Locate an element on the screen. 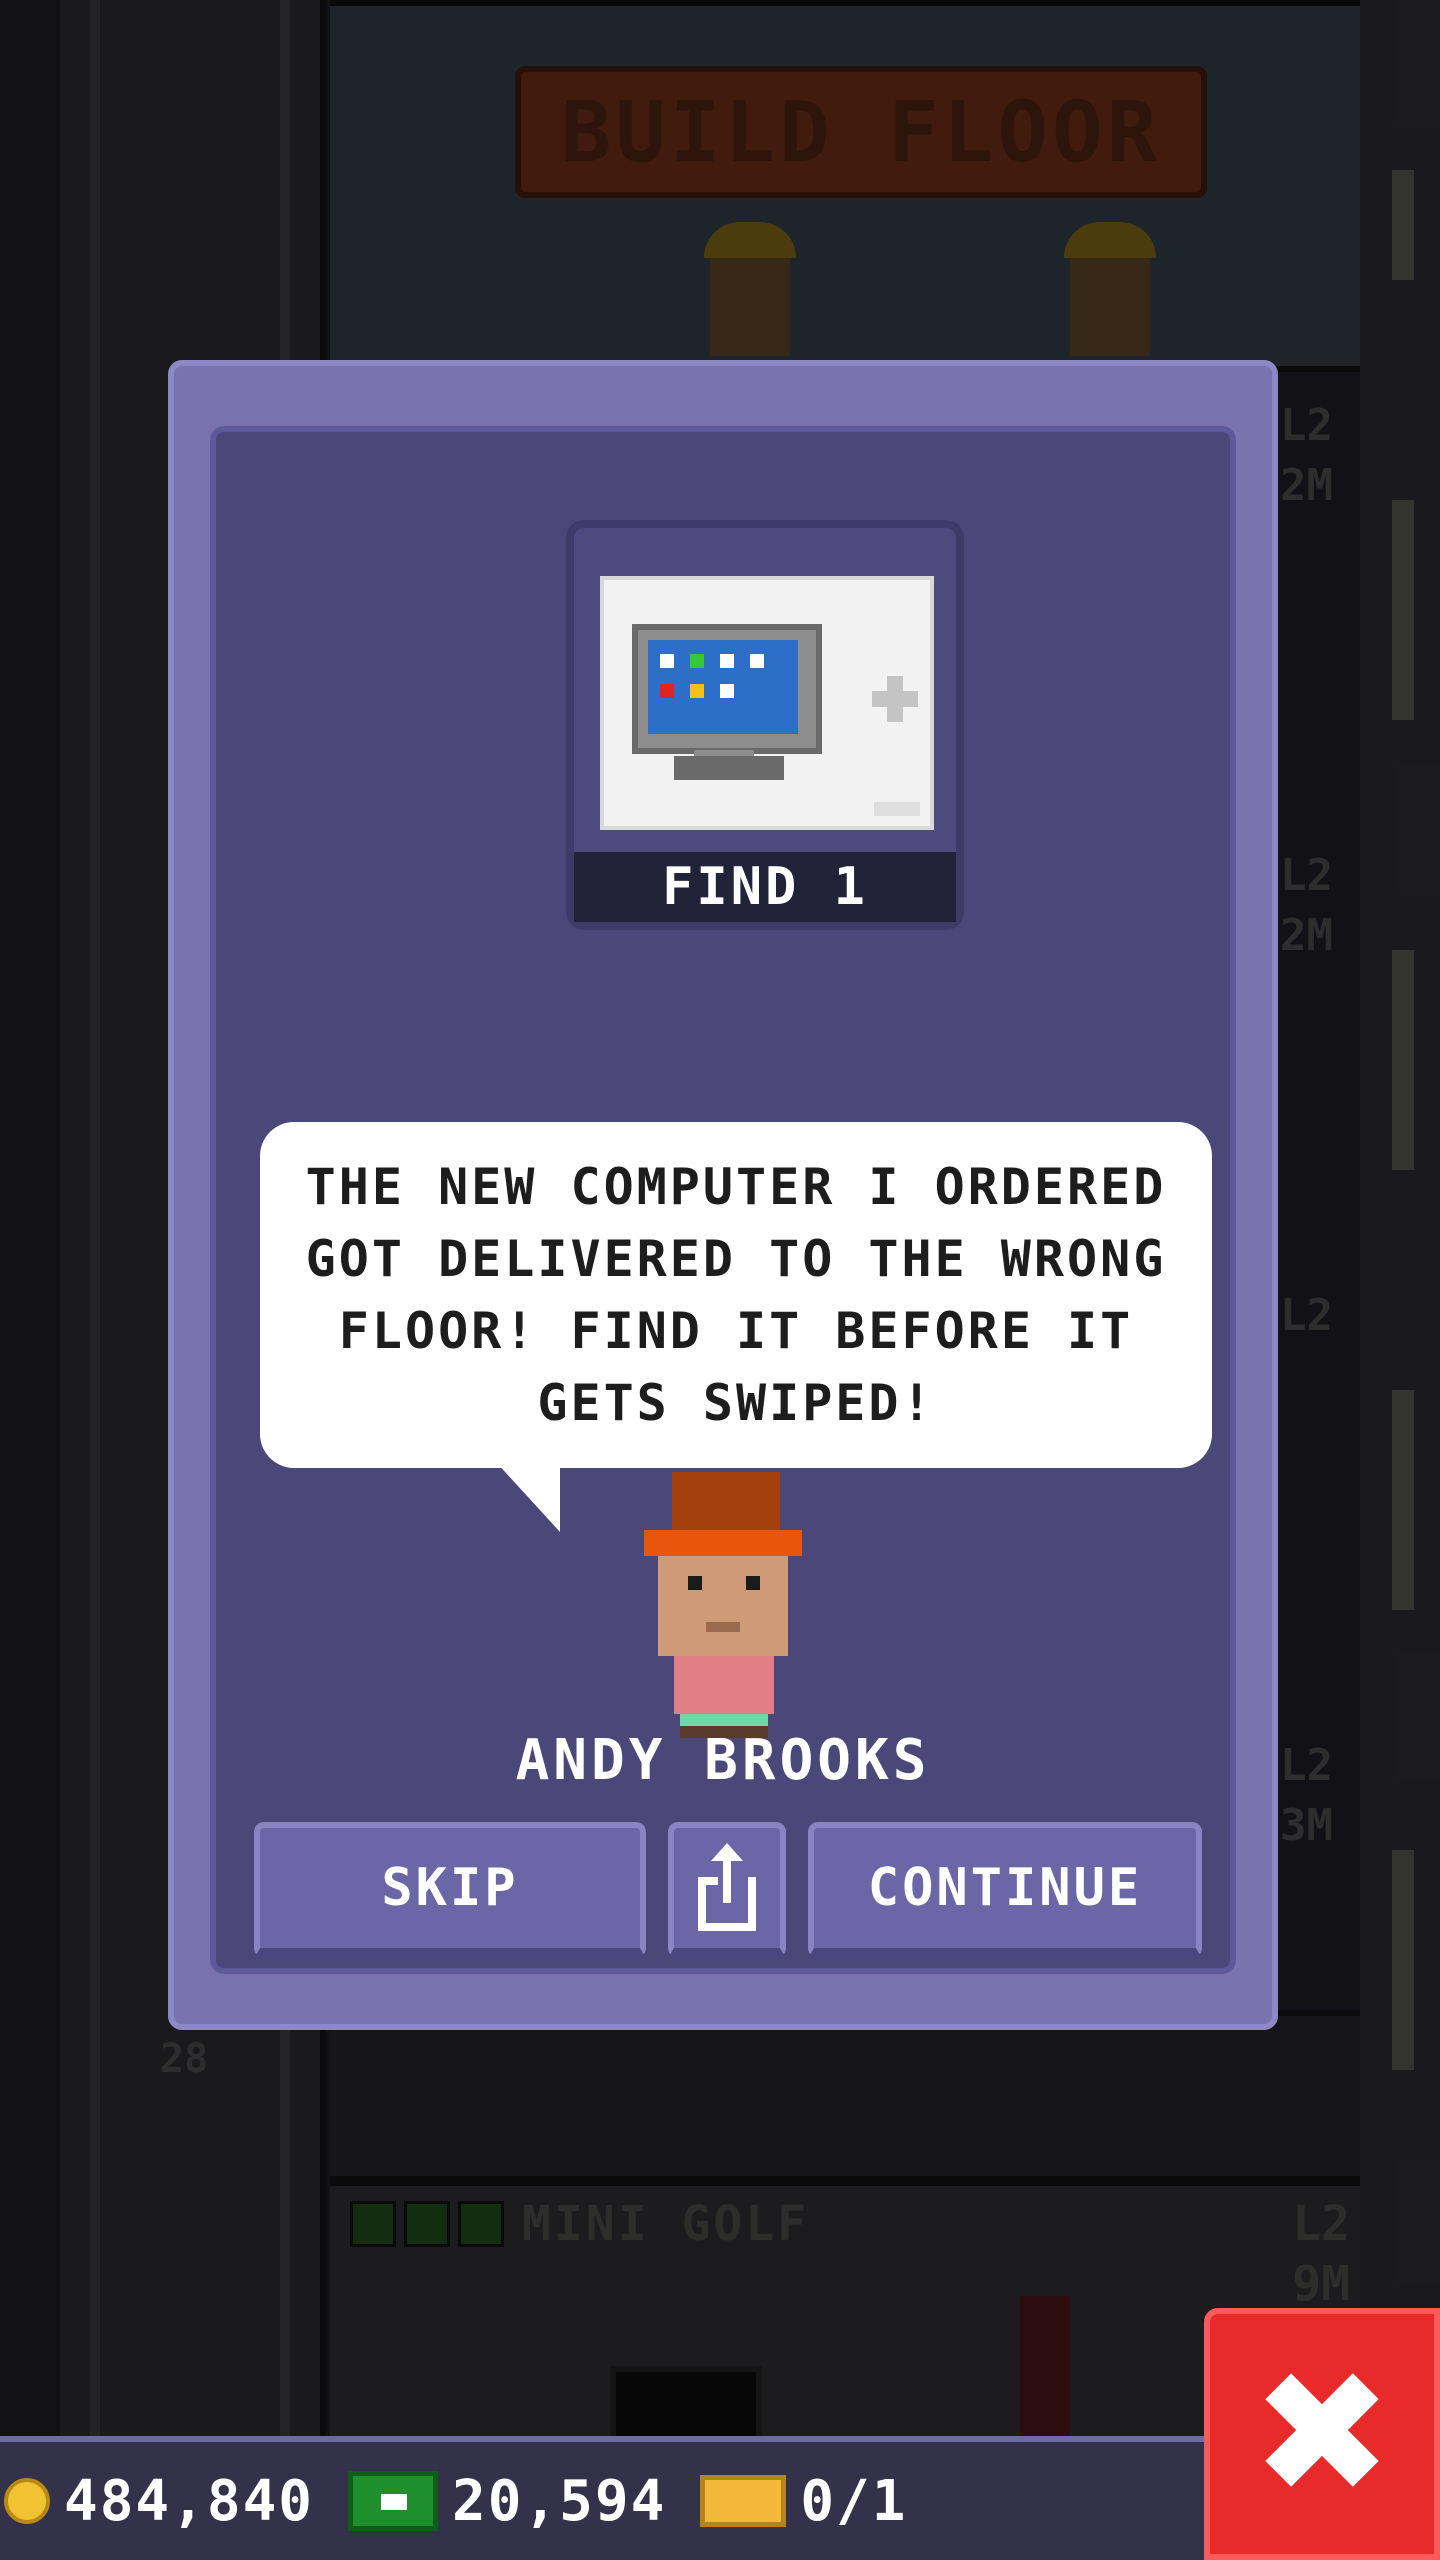 This screenshot has height=2560, width=1440. computer-item-image is located at coordinates (767, 703).